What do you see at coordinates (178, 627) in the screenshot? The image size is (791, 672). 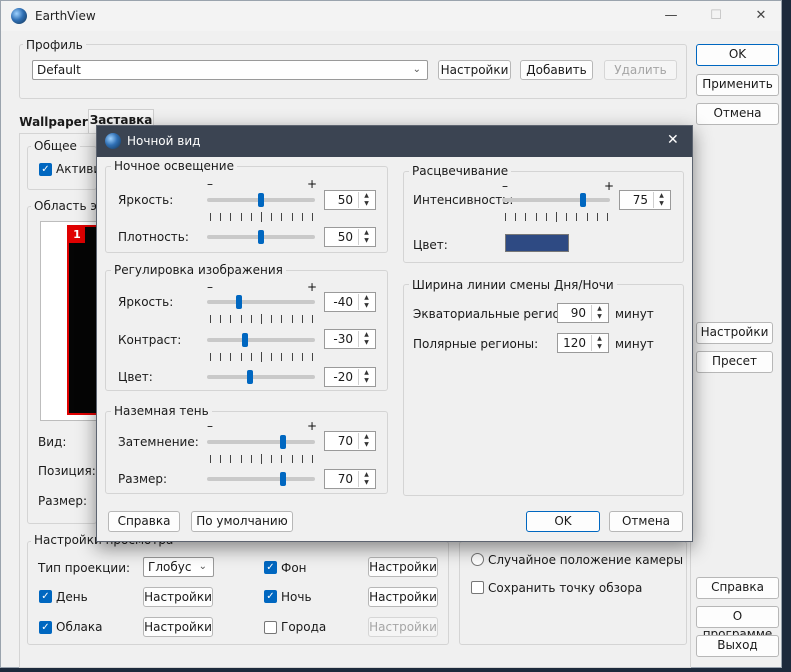 I see `clouds-settings-button: Настройки` at bounding box center [178, 627].